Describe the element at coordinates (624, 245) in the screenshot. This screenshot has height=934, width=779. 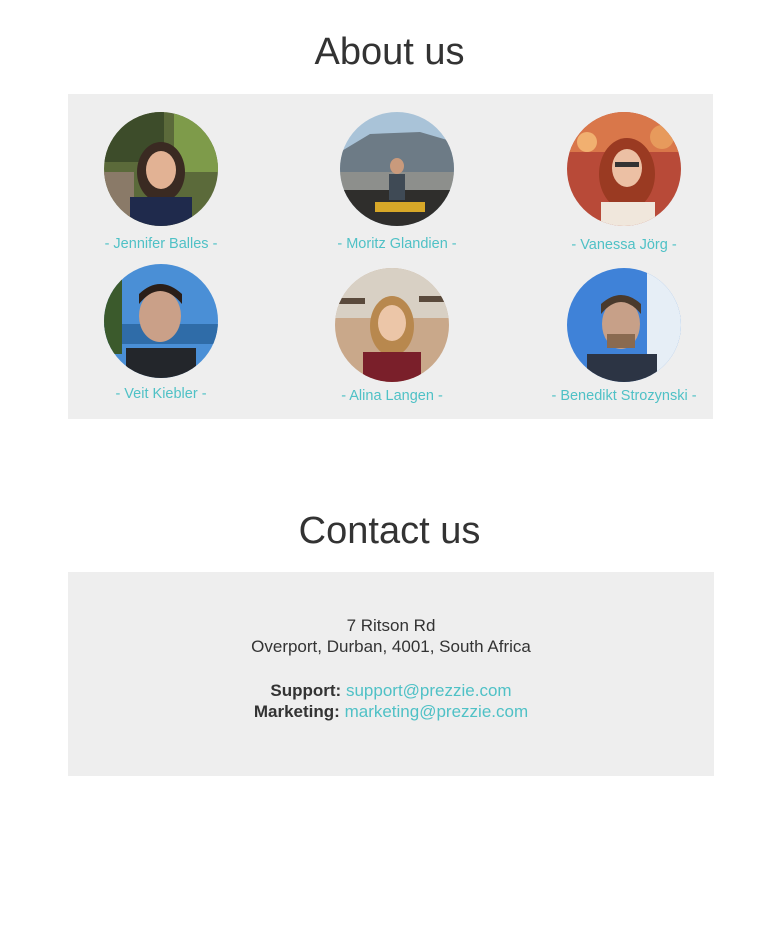
I see `member-name-link: - Vanessa Jörg -` at that location.